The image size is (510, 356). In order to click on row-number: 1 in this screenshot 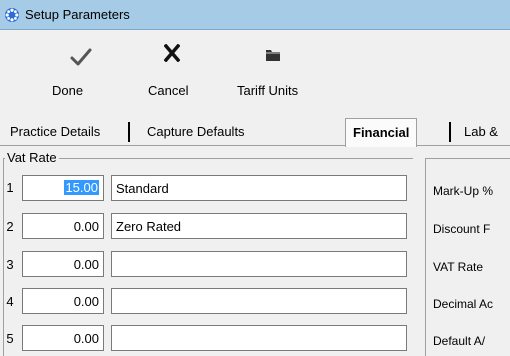, I will do `click(10, 187)`.